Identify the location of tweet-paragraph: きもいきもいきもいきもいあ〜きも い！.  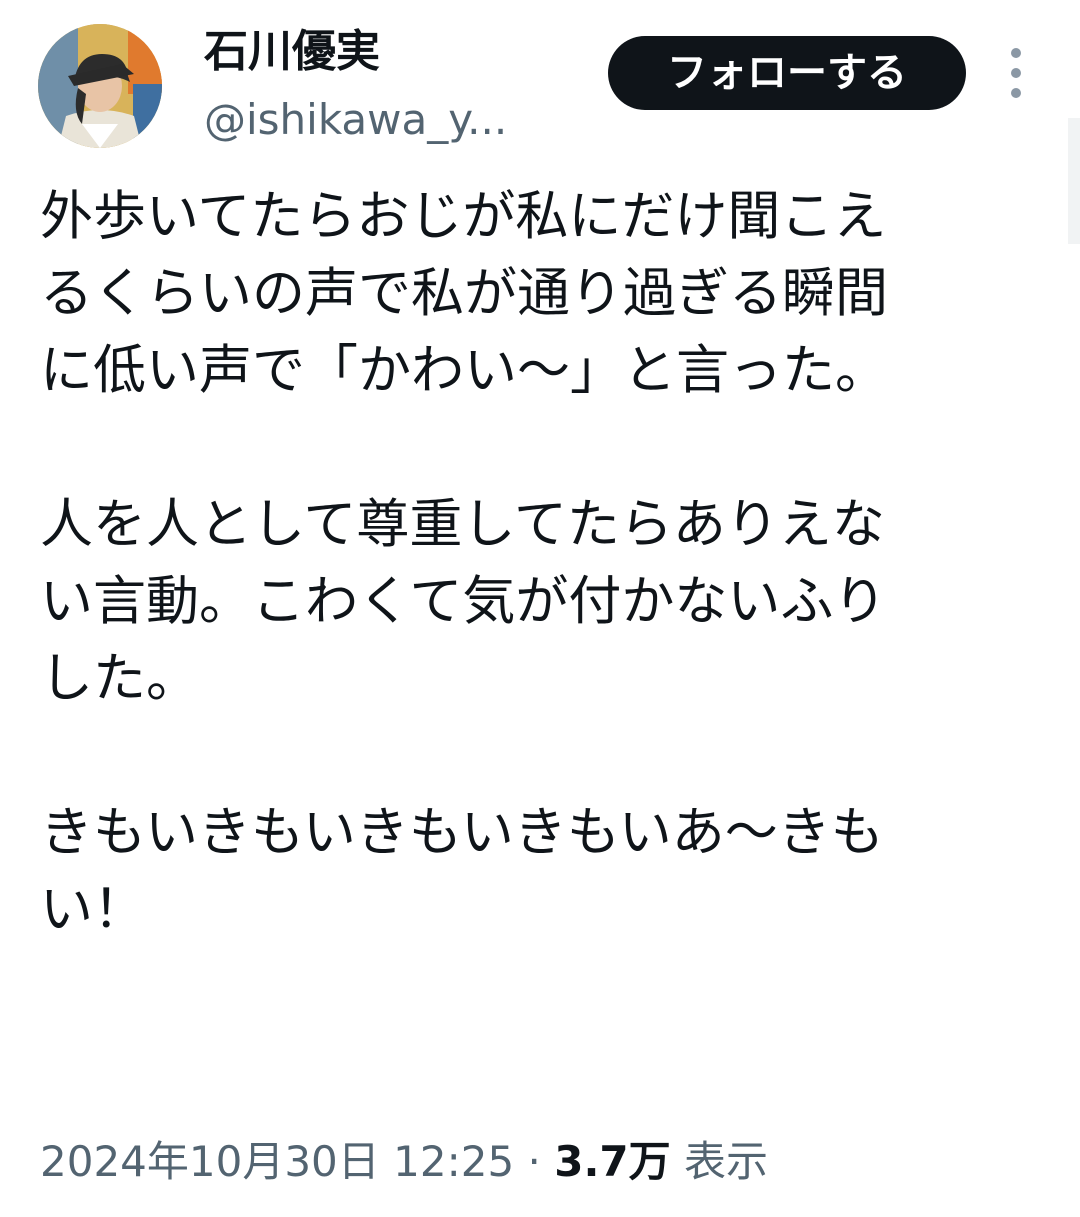
(545, 871).